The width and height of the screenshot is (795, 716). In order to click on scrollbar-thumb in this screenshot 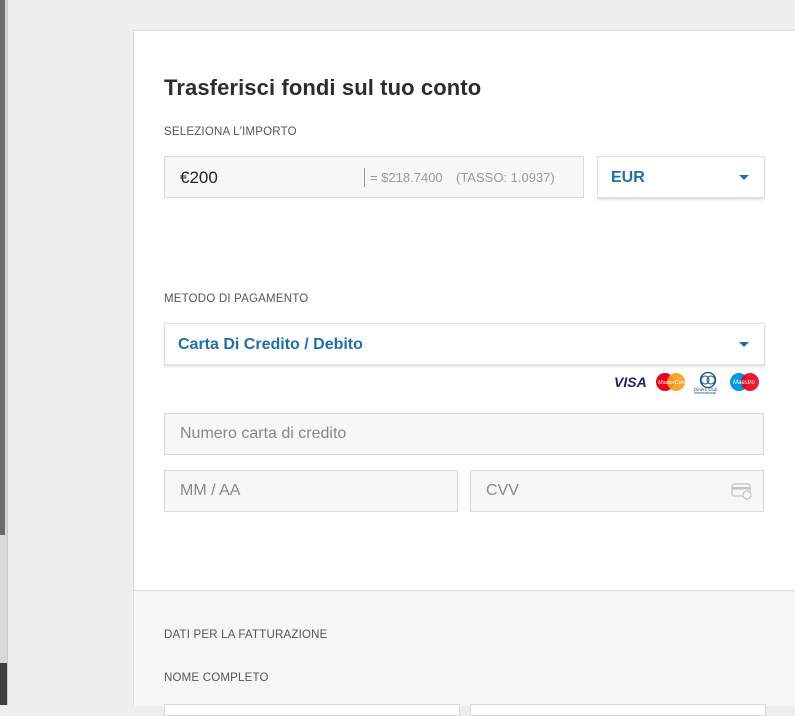, I will do `click(2, 267)`.